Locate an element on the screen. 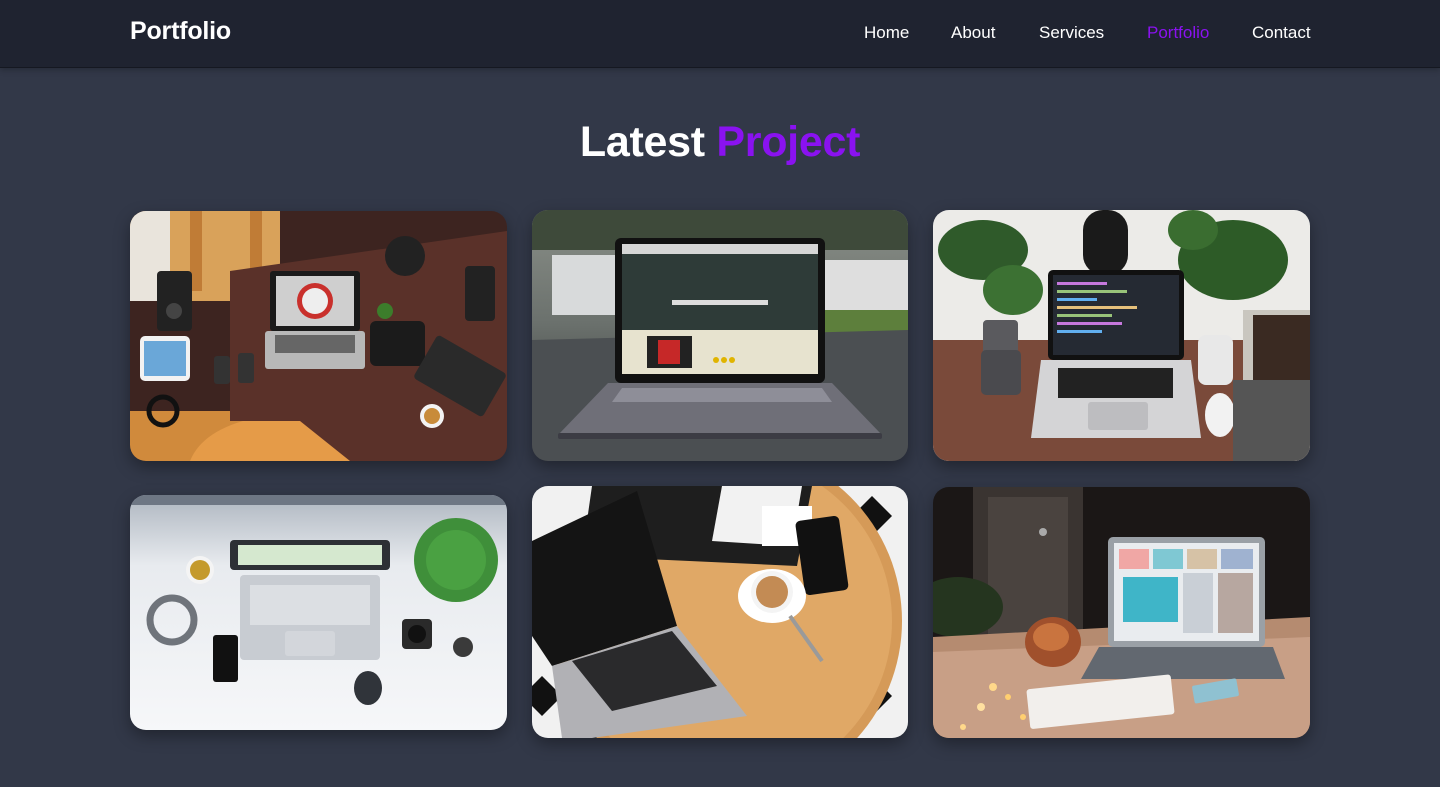 The height and width of the screenshot is (787, 1440). laptop-code-plants-image is located at coordinates (1121, 335).